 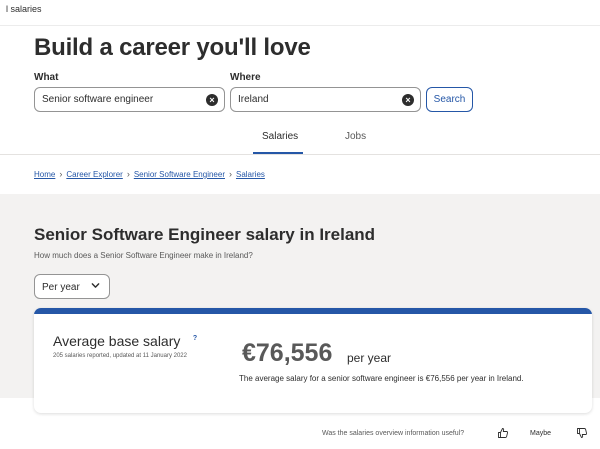 What do you see at coordinates (46, 77) in the screenshot?
I see `what-label: What` at bounding box center [46, 77].